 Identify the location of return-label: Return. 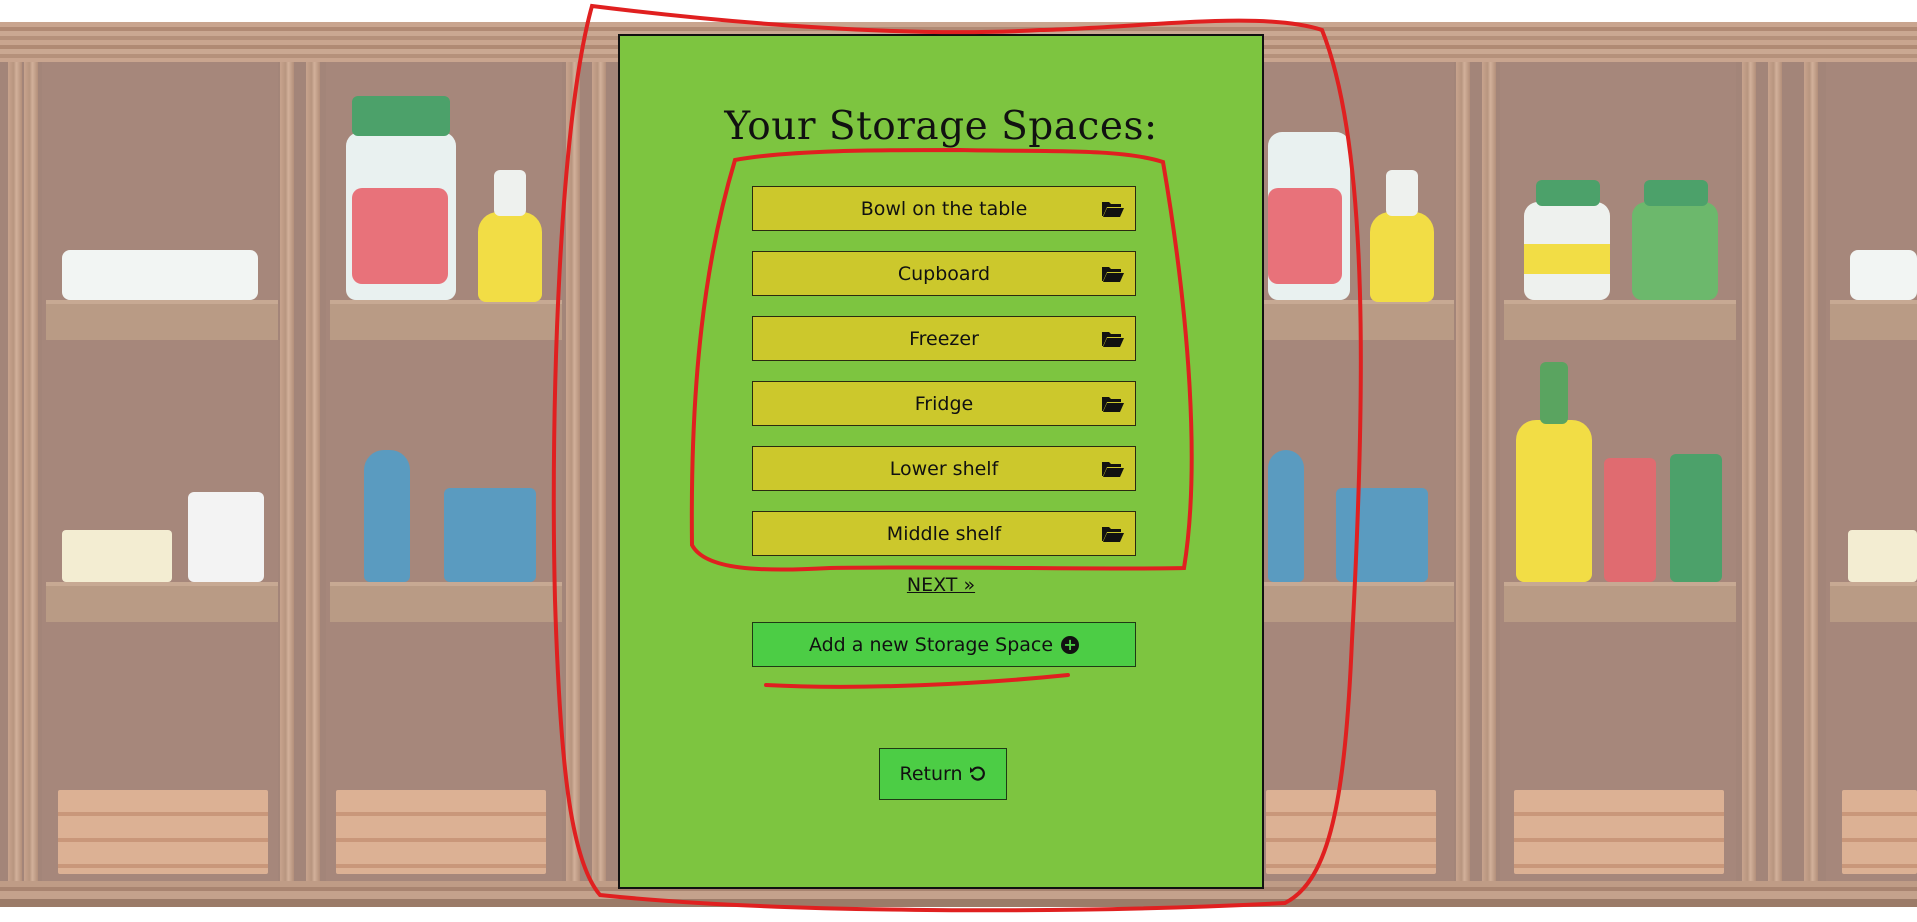
(931, 774).